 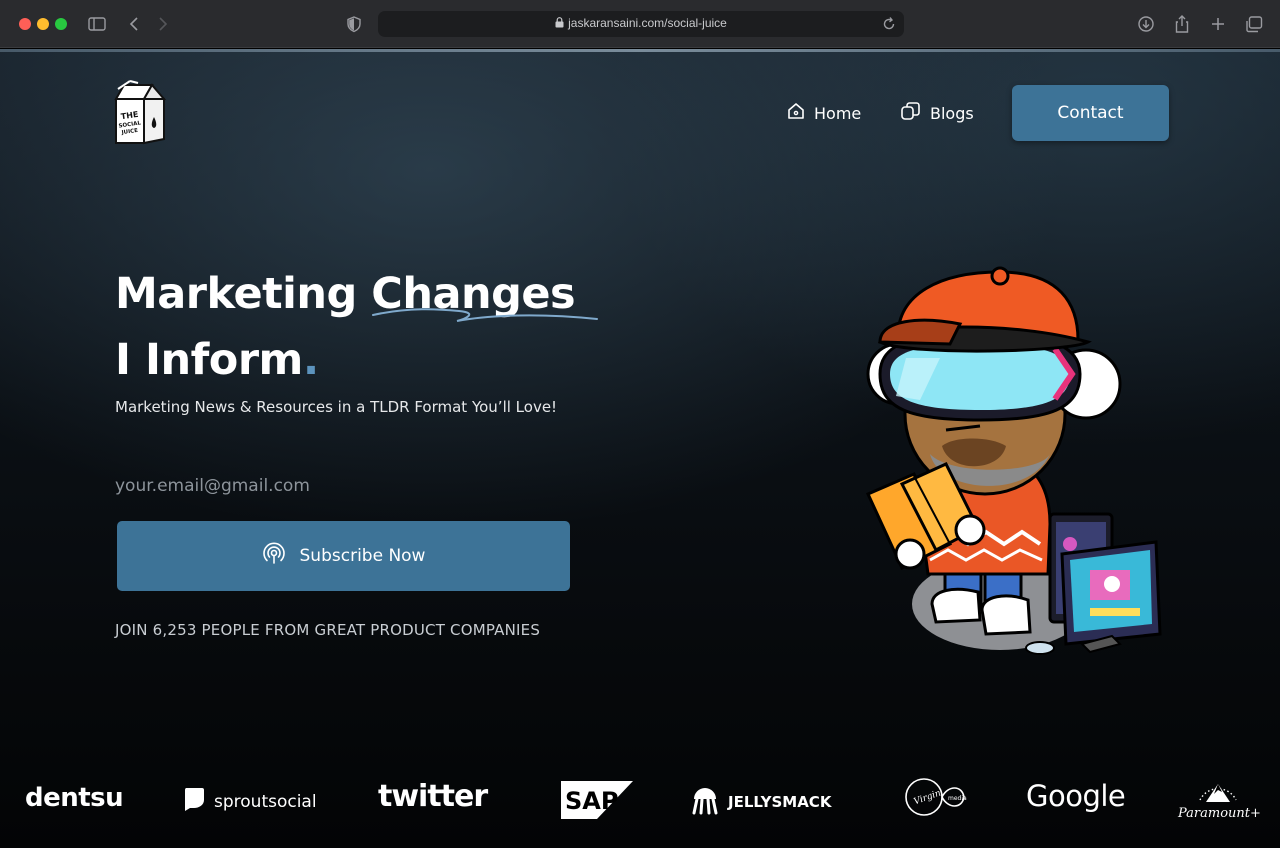 What do you see at coordinates (362, 556) in the screenshot?
I see `subscribe-label: Subscribe Now` at bounding box center [362, 556].